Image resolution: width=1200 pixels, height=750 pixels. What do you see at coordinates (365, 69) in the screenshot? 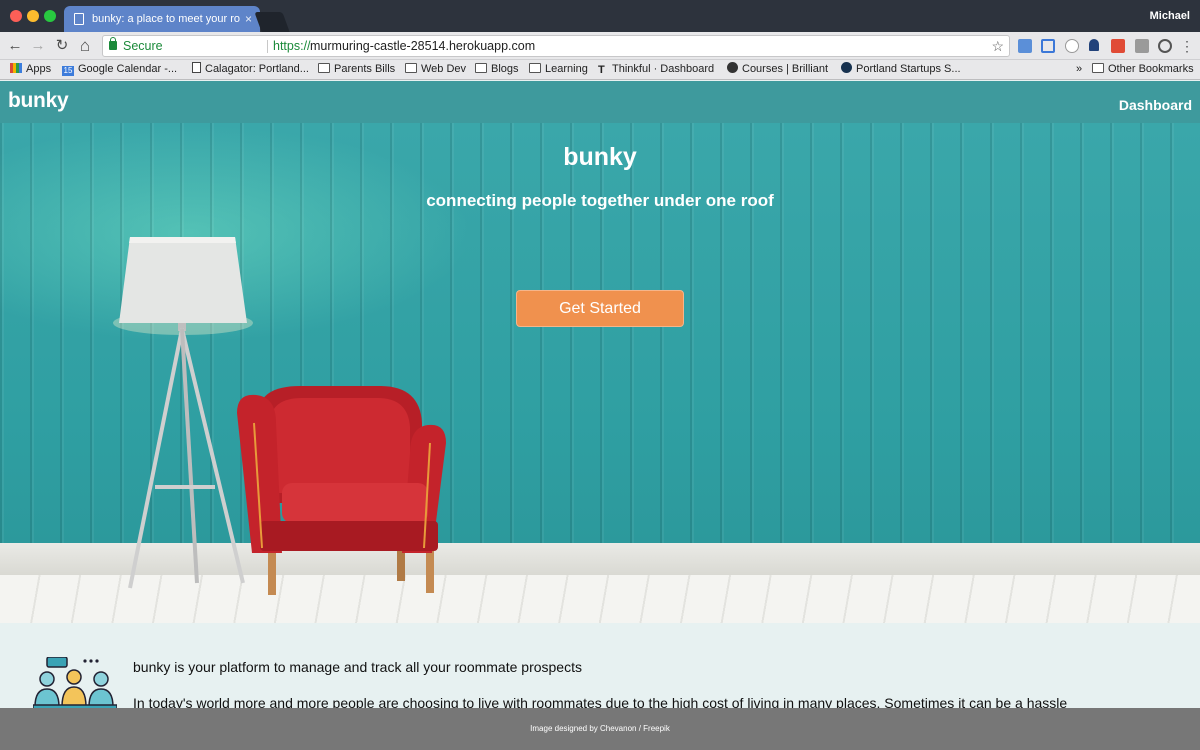
I see `bookmark-label: Parents Bills` at bounding box center [365, 69].